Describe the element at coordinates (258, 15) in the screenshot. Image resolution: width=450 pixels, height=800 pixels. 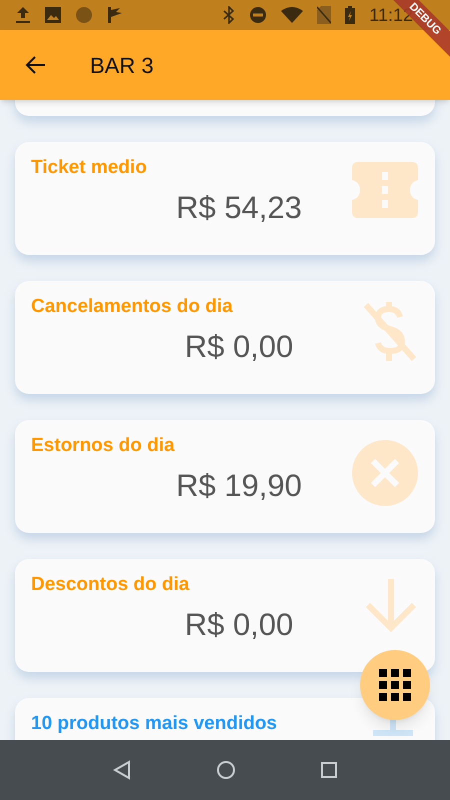
I see `do-not-disturb-icon` at that location.